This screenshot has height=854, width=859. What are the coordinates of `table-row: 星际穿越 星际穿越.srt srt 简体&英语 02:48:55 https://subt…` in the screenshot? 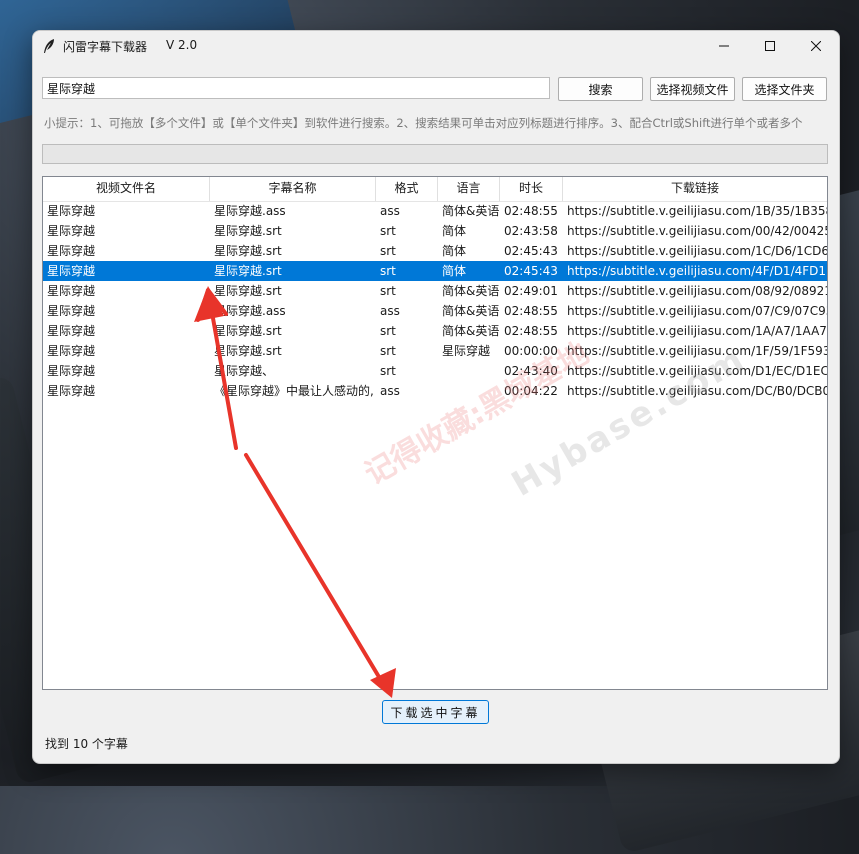 It's located at (435, 331).